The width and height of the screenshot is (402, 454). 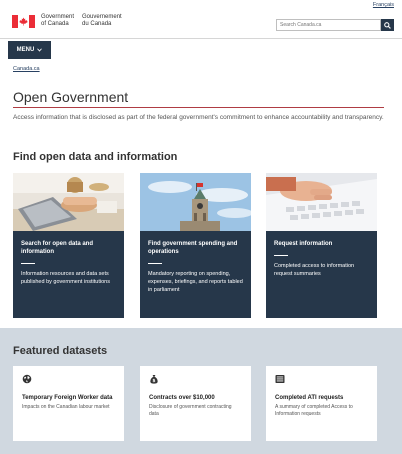 What do you see at coordinates (97, 24) in the screenshot?
I see `brand-fr-line2: du Canada` at bounding box center [97, 24].